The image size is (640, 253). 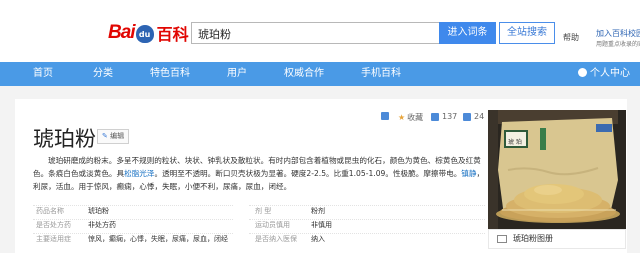 I want to click on thumb-up-icon, so click(x=435, y=116).